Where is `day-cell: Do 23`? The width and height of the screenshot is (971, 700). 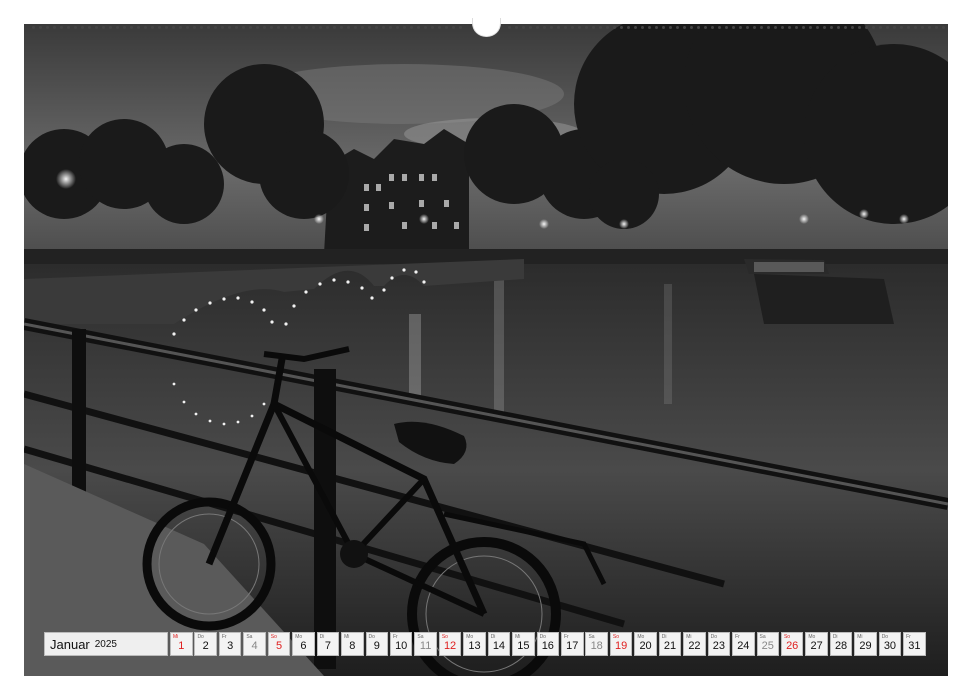
day-cell: Do 23 is located at coordinates (719, 644).